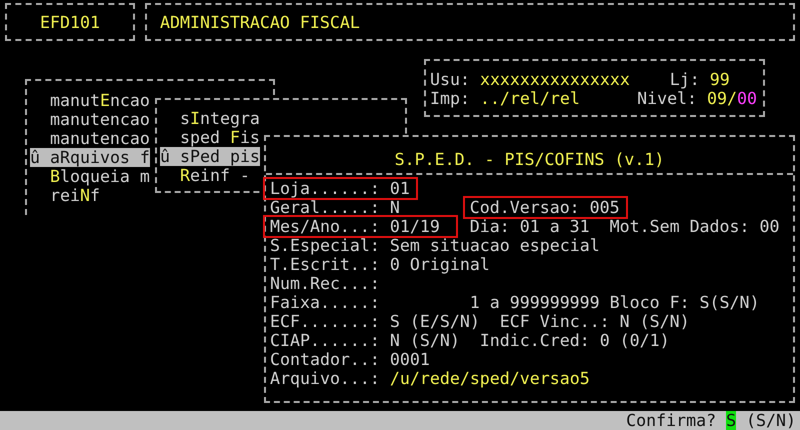  Describe the element at coordinates (410, 359) in the screenshot. I see `field-value: 0001` at that location.